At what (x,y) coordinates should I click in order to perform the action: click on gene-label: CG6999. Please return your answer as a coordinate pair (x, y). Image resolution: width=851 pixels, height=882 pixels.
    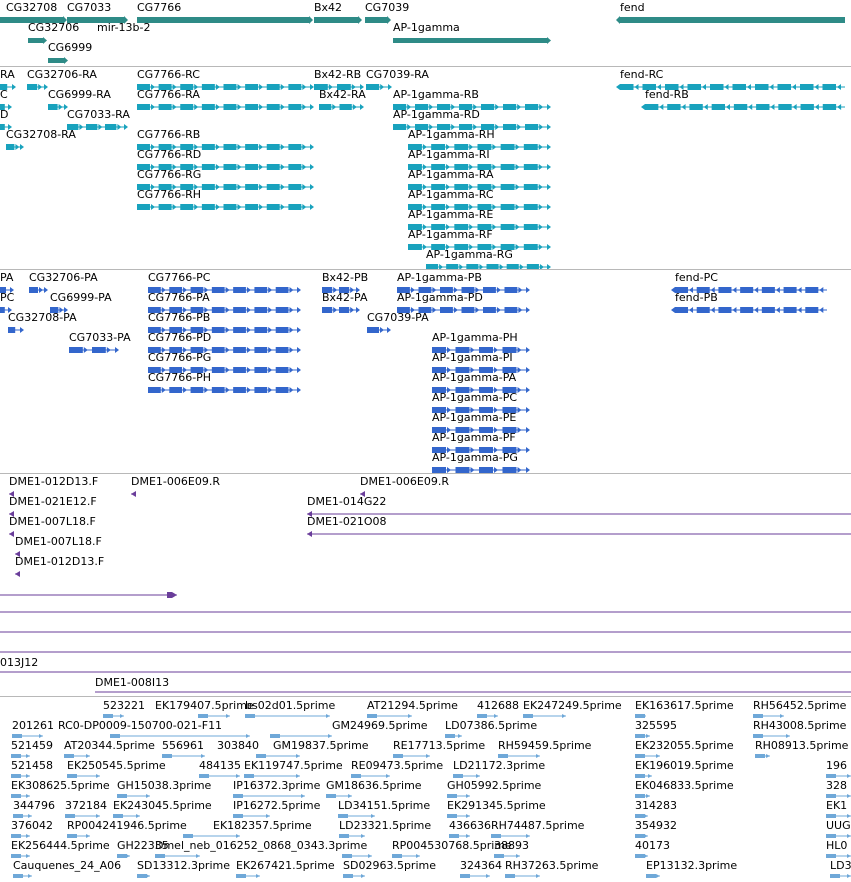
    Looking at the image, I should click on (70, 48).